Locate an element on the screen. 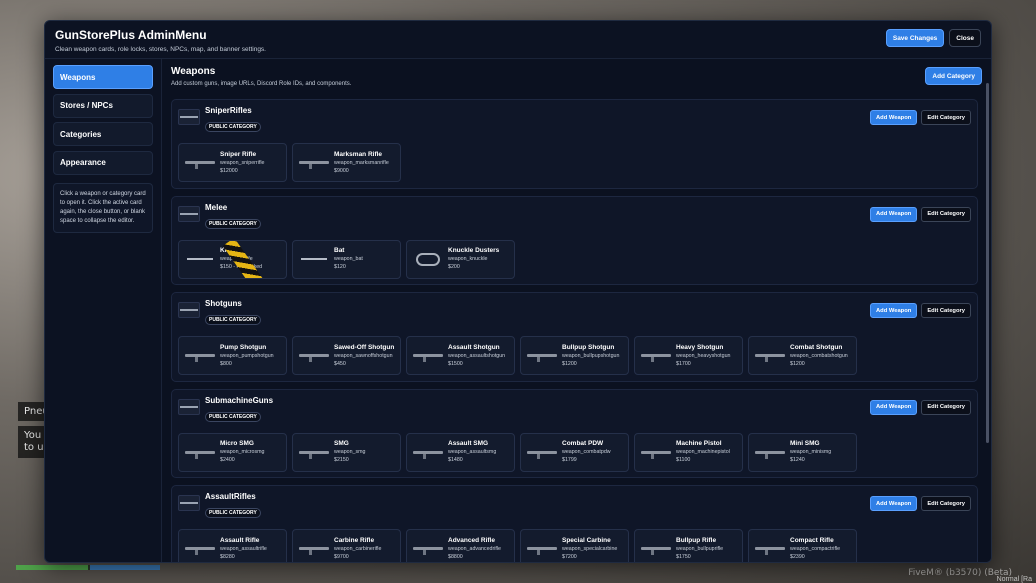  weapon-card: Combat PDW weapon_combatpdw $1799 is located at coordinates (574, 452).